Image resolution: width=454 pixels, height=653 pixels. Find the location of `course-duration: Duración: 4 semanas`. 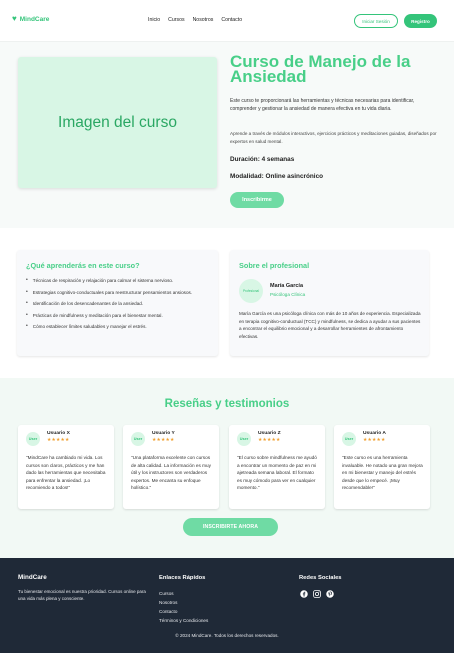

course-duration: Duración: 4 semanas is located at coordinates (262, 159).